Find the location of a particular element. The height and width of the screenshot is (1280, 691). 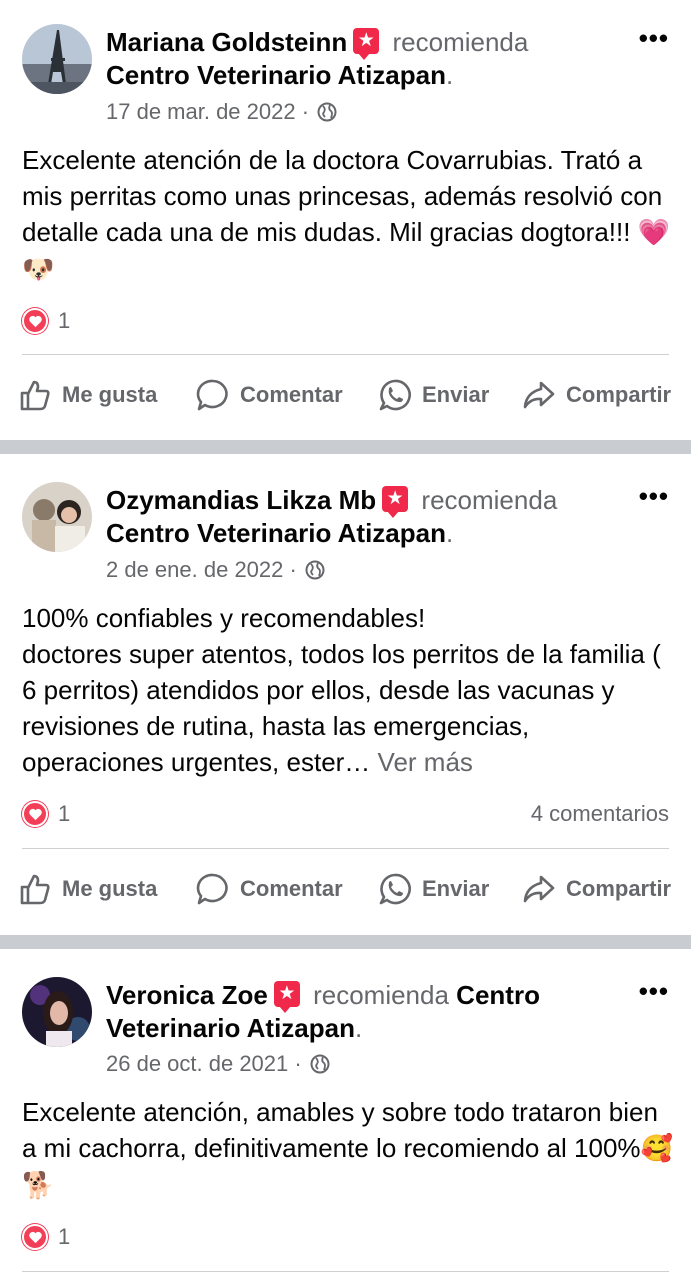

post-meta: 2 de ene. de 2022 · is located at coordinates (215, 570).